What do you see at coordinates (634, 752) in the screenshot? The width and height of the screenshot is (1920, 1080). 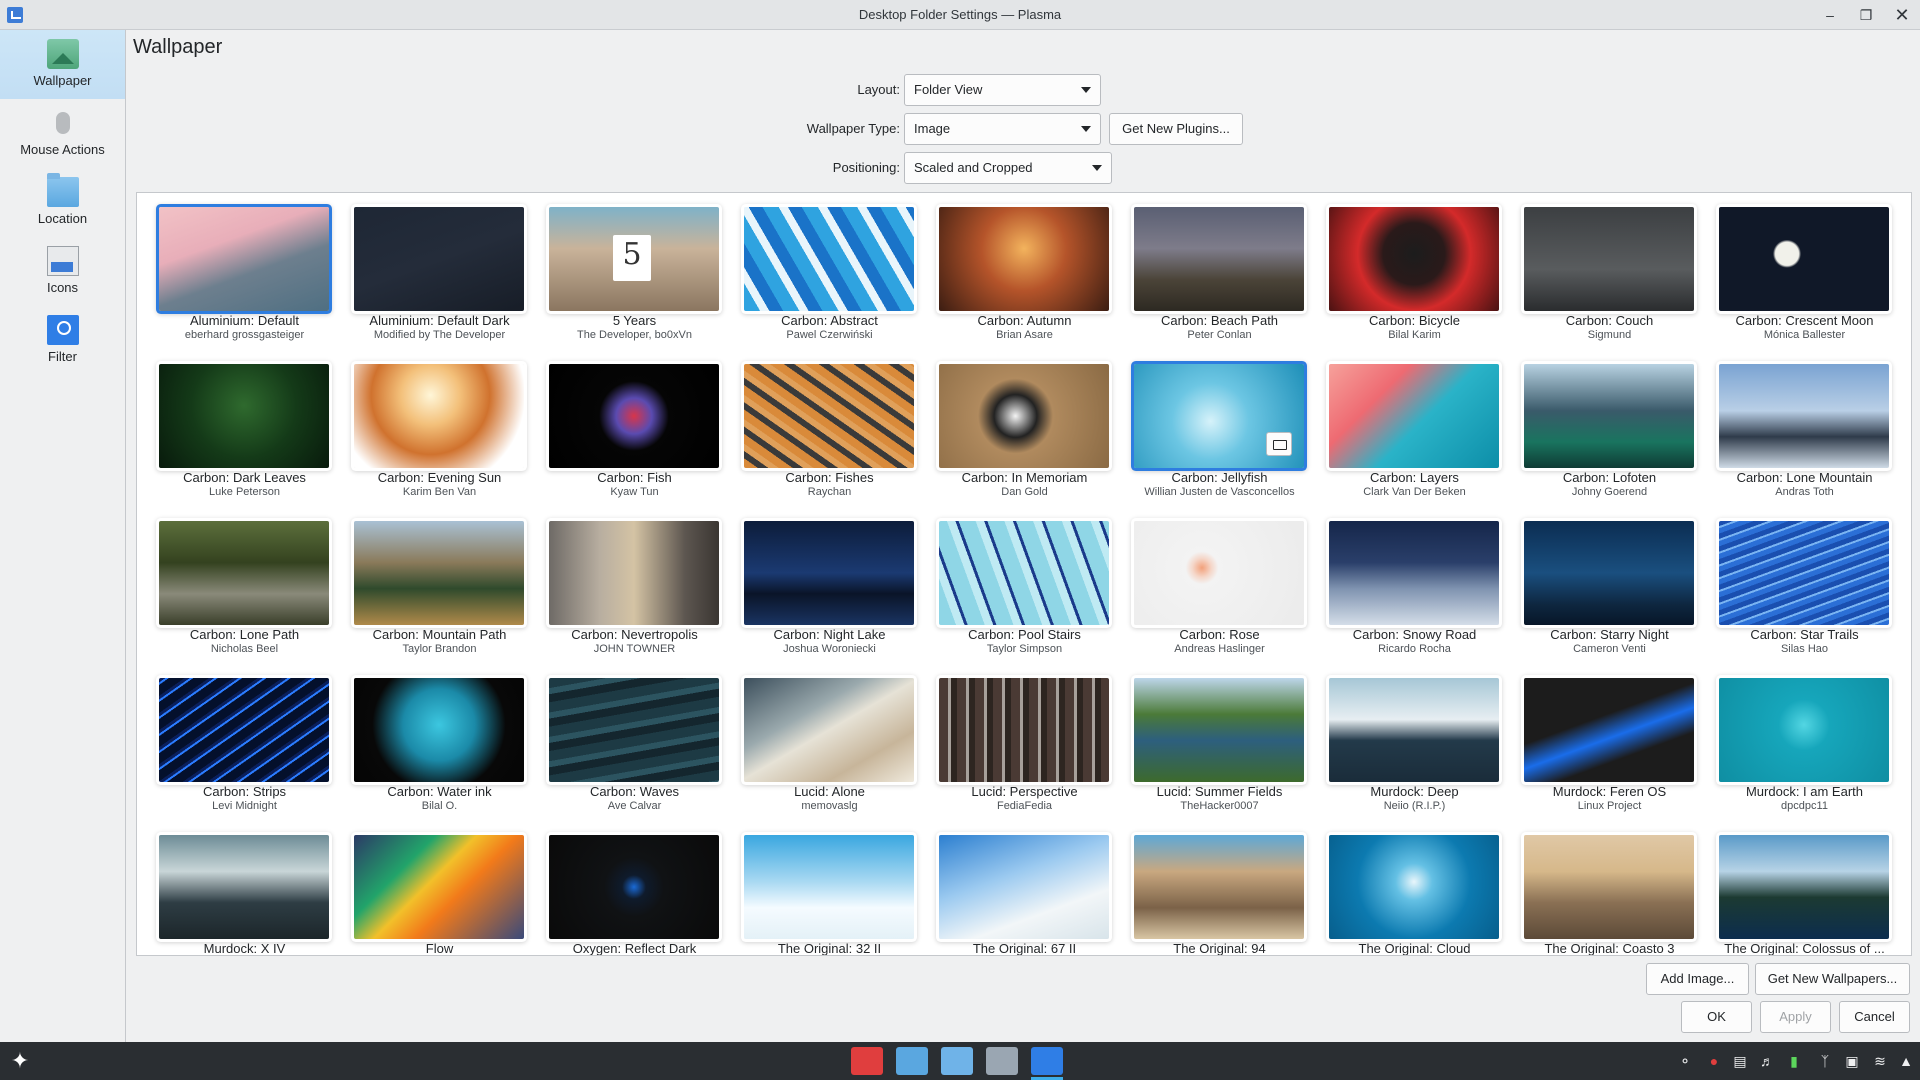 I see `wallpaper-item: Carbon: Waves Ave Calvar` at bounding box center [634, 752].